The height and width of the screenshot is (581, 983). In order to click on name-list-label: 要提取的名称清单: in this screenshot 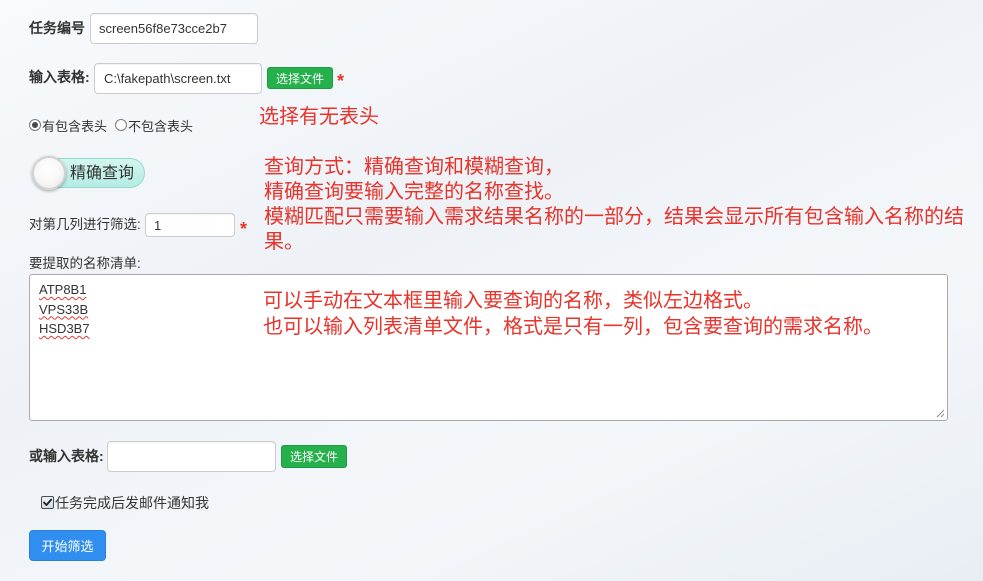, I will do `click(85, 263)`.